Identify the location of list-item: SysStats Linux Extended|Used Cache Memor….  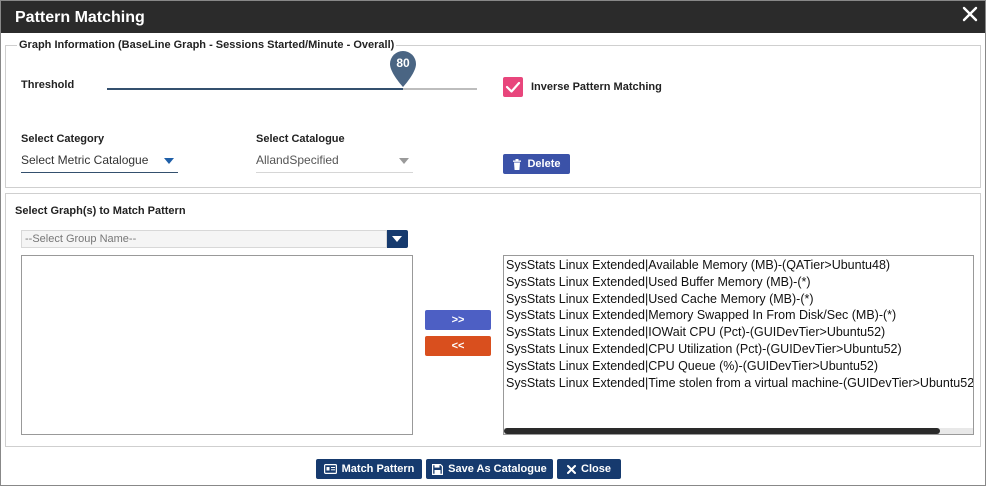
(739, 299).